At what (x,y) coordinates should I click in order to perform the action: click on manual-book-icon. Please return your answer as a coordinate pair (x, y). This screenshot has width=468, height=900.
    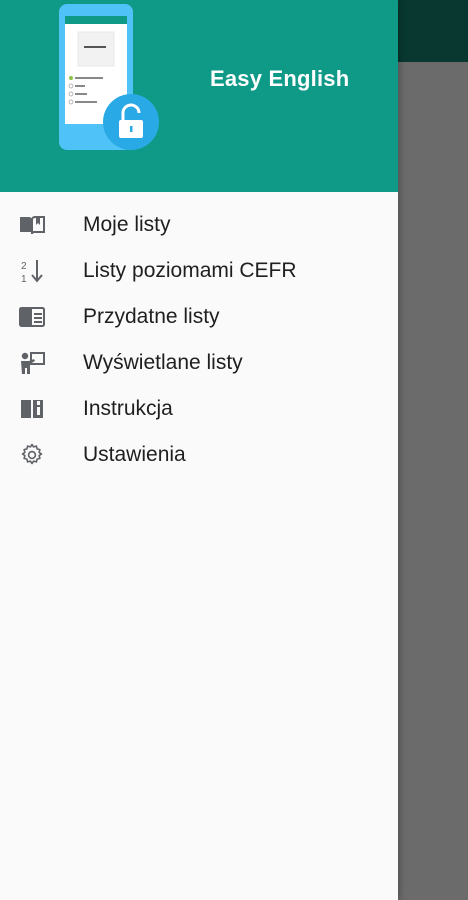
    Looking at the image, I should click on (32, 409).